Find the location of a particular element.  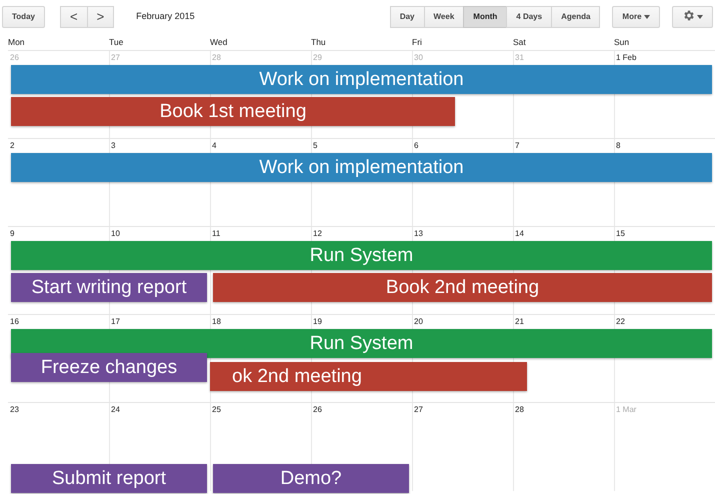

day-number: 14 is located at coordinates (519, 234).